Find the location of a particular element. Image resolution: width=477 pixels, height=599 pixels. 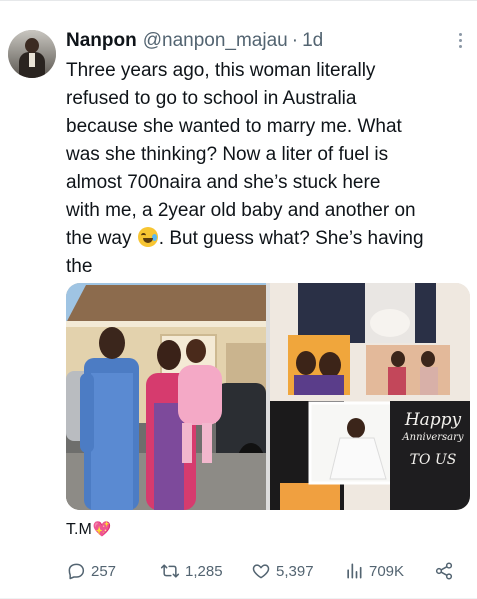

rolling-on-floor-laughing-icon is located at coordinates (147, 237).